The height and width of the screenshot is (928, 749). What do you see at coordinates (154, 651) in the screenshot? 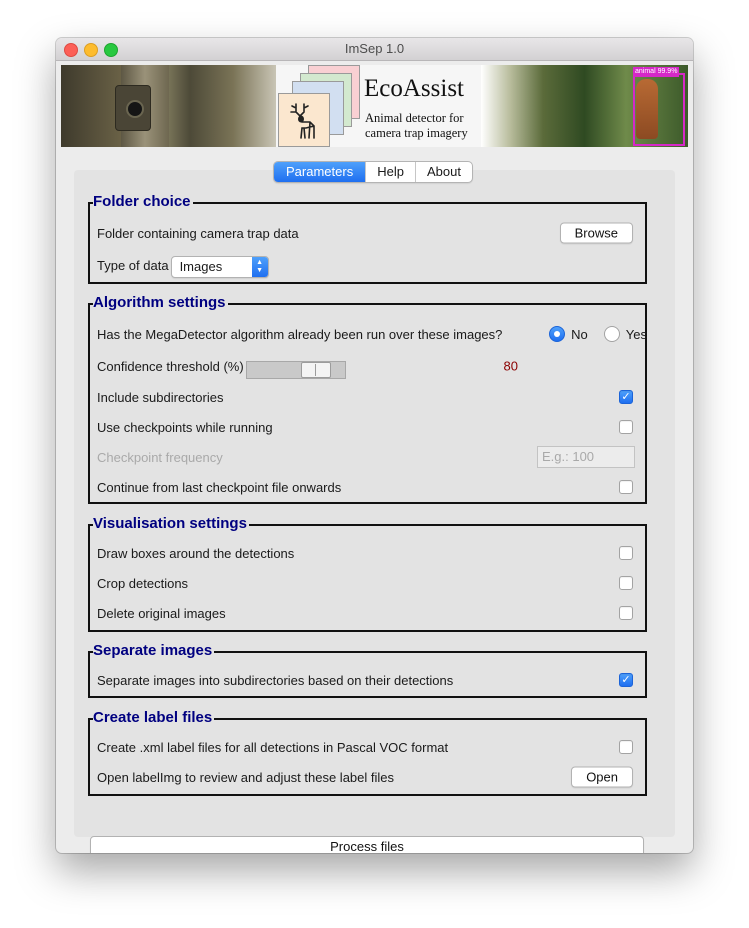
I see `separate-images-title: Separate images` at bounding box center [154, 651].